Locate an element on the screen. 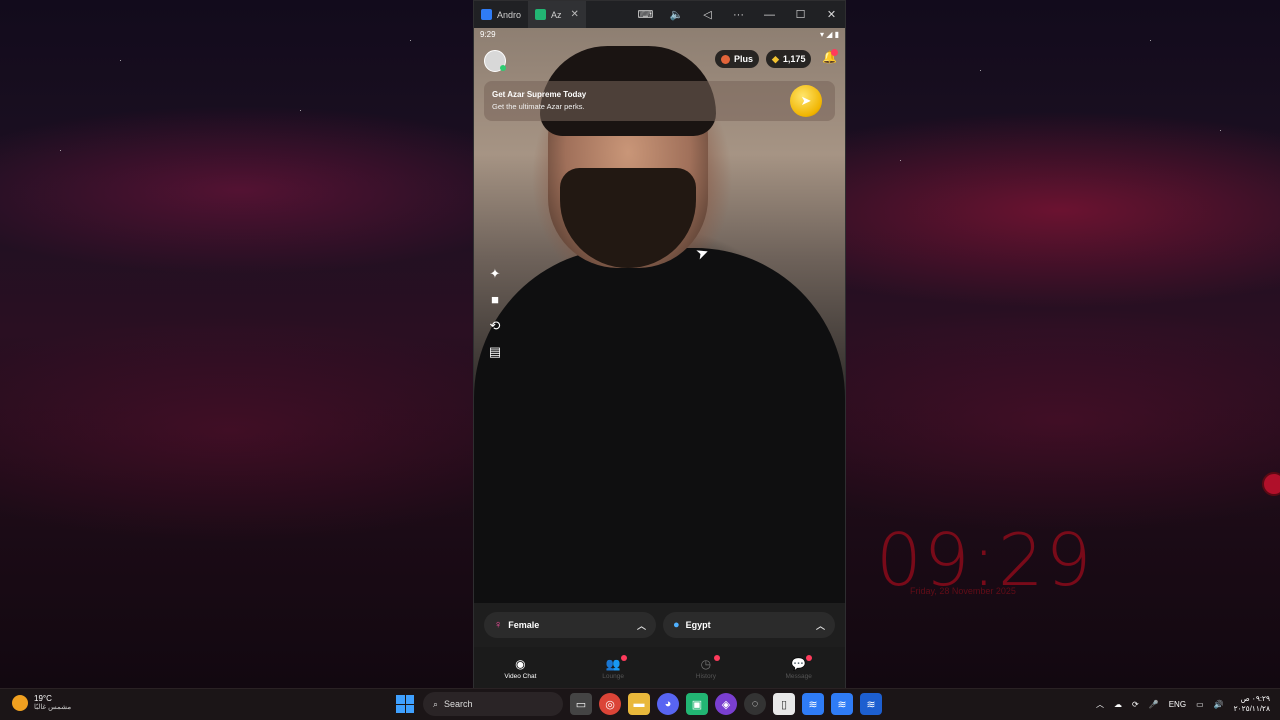 The width and height of the screenshot is (1280, 720). tab-azar: Az ✕ is located at coordinates (557, 14).